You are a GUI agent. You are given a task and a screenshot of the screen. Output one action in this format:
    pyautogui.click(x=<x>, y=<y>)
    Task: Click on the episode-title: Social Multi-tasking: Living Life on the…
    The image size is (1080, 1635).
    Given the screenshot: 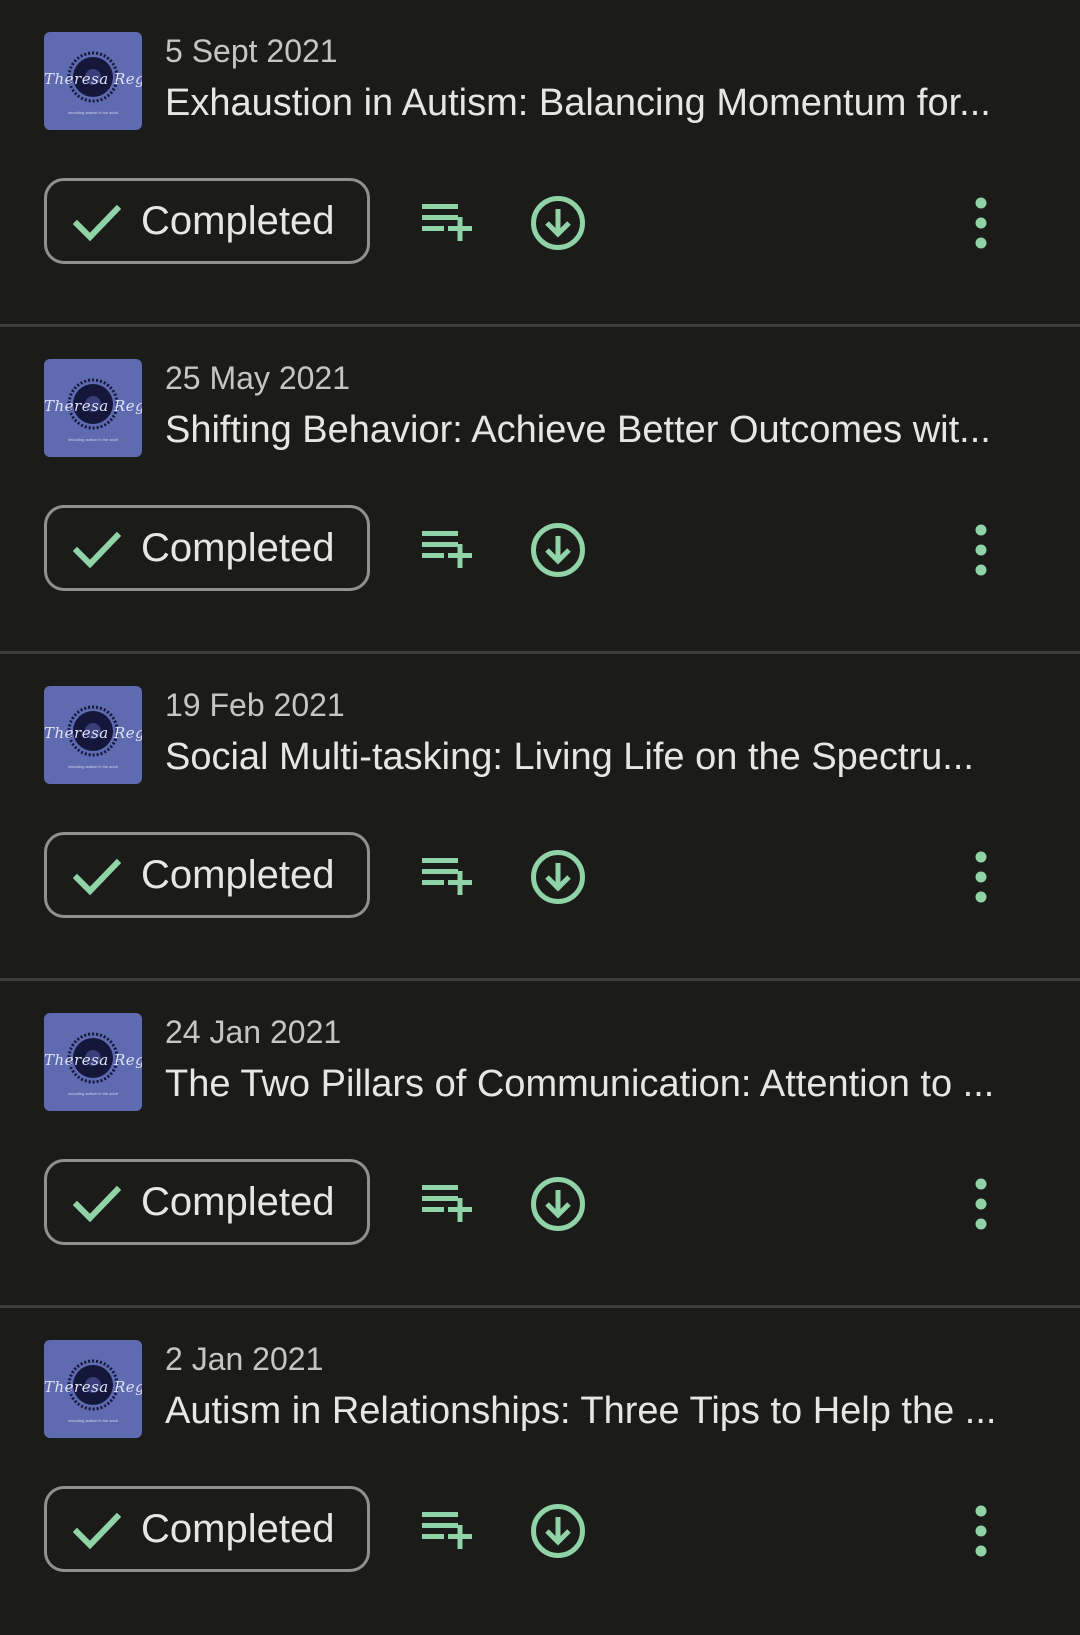 What is the action you would take?
    pyautogui.click(x=600, y=757)
    